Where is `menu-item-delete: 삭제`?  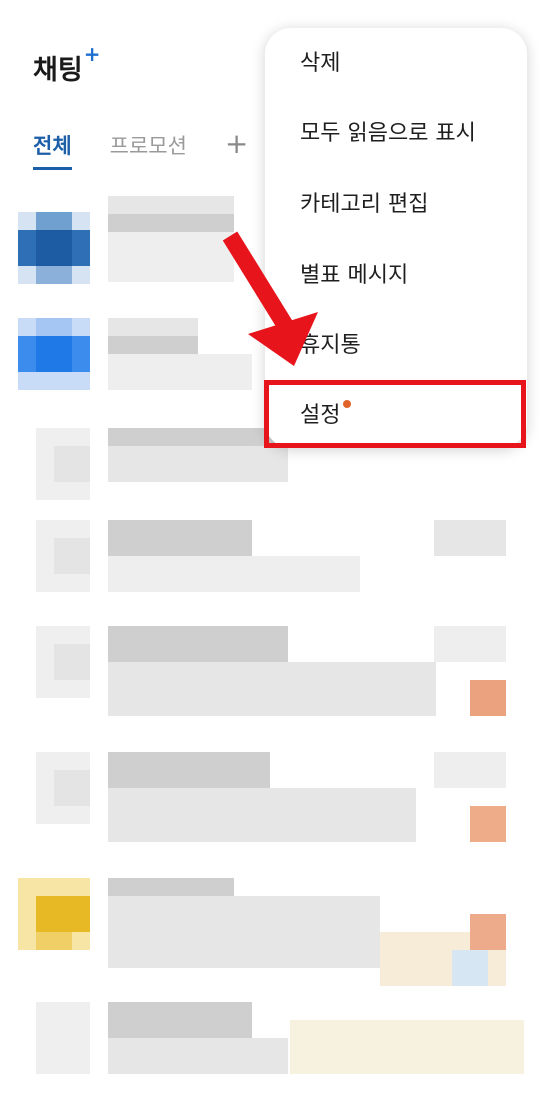
menu-item-delete: 삭제 is located at coordinates (320, 64).